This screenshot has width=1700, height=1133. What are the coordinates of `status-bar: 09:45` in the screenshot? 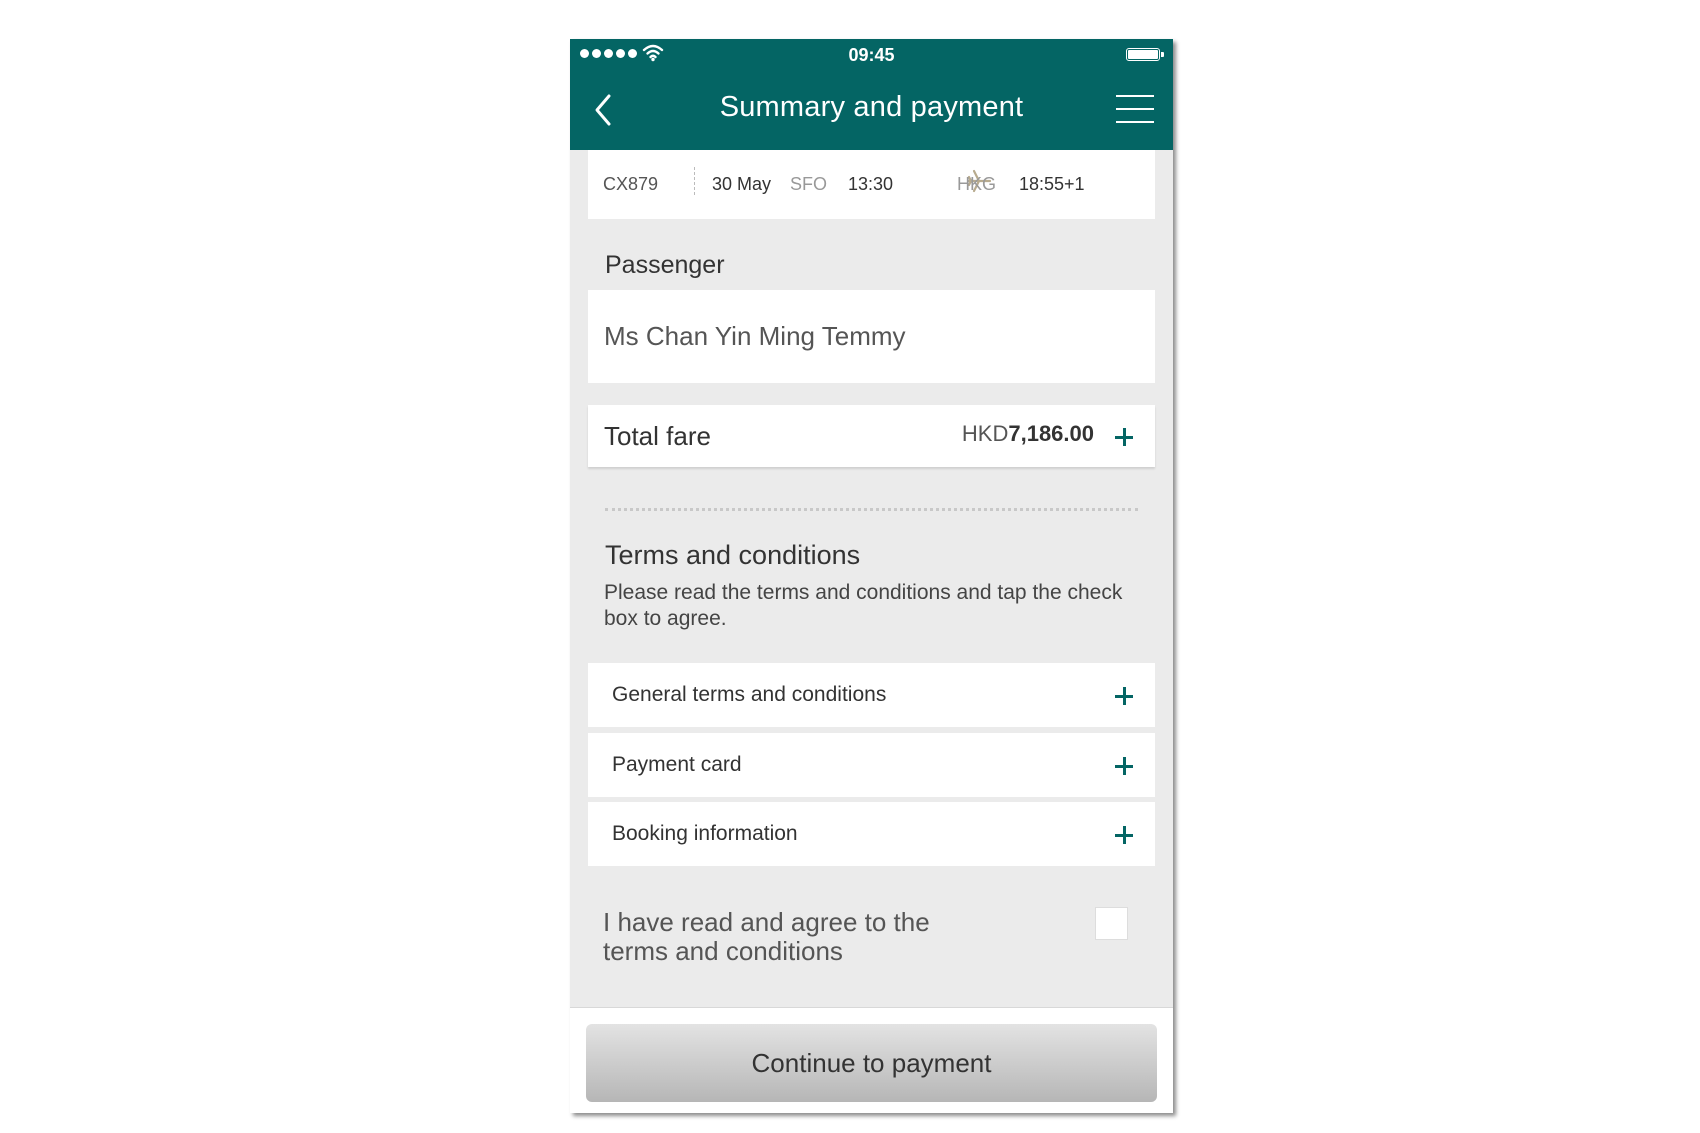 It's located at (871, 55).